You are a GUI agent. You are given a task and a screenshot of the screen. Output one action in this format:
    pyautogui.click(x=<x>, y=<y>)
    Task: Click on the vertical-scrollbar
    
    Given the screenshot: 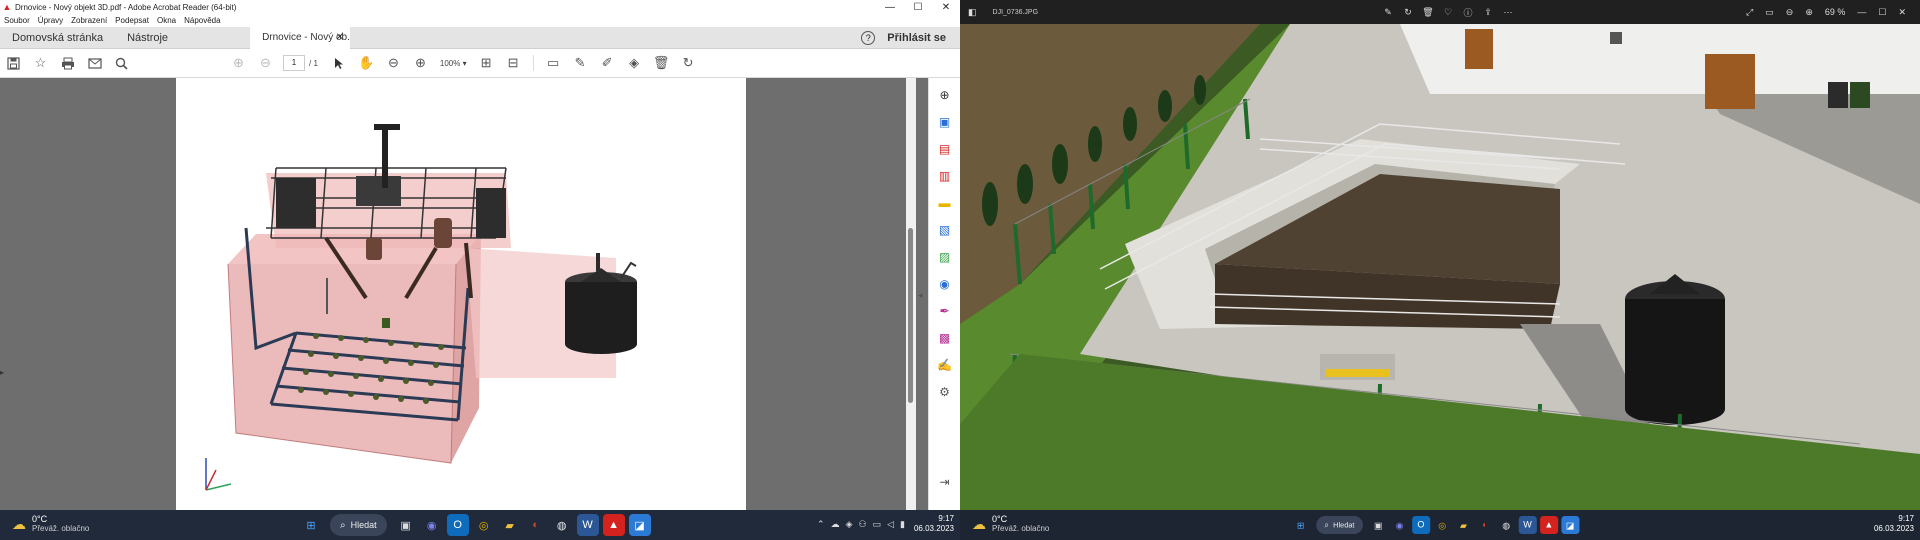 What is the action you would take?
    pyautogui.click(x=911, y=294)
    